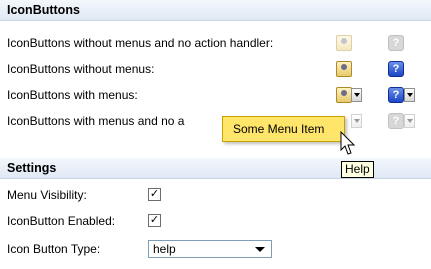 The image size is (431, 269). Describe the element at coordinates (164, 249) in the screenshot. I see `icon-button-type-value: help` at that location.